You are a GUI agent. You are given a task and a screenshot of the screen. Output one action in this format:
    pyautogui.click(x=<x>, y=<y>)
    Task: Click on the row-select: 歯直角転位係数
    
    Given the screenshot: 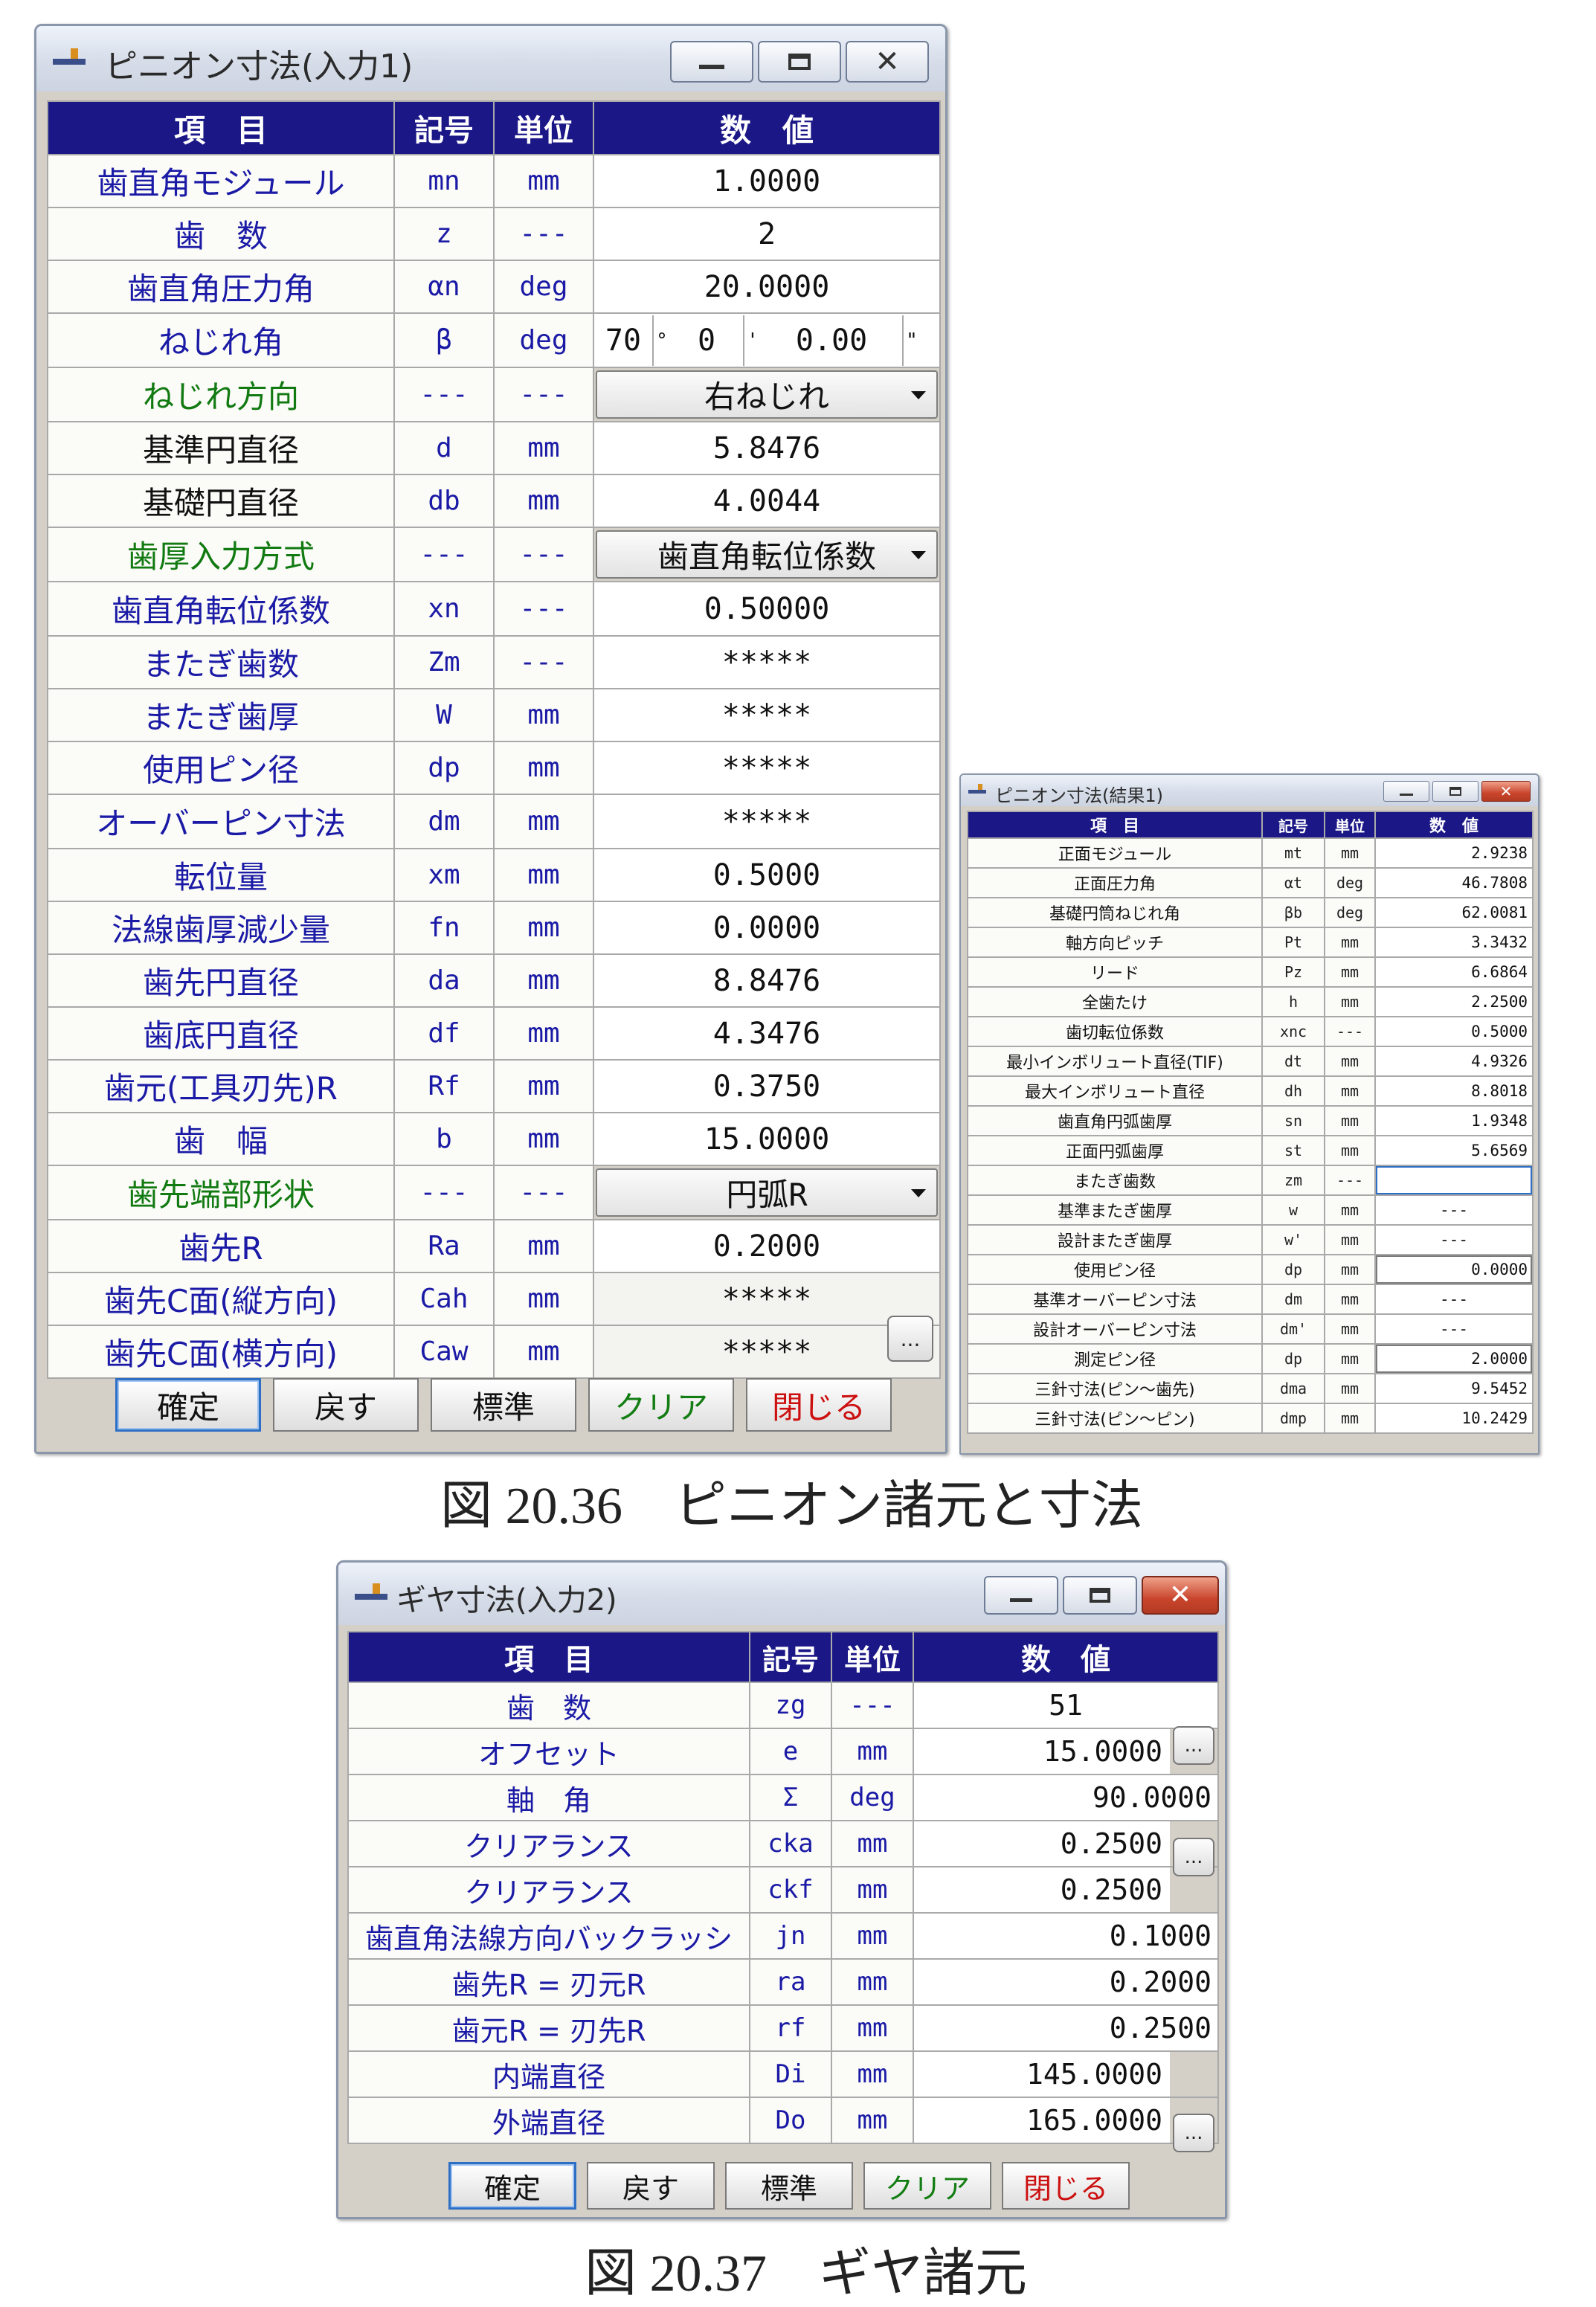 What is the action you would take?
    pyautogui.click(x=767, y=554)
    